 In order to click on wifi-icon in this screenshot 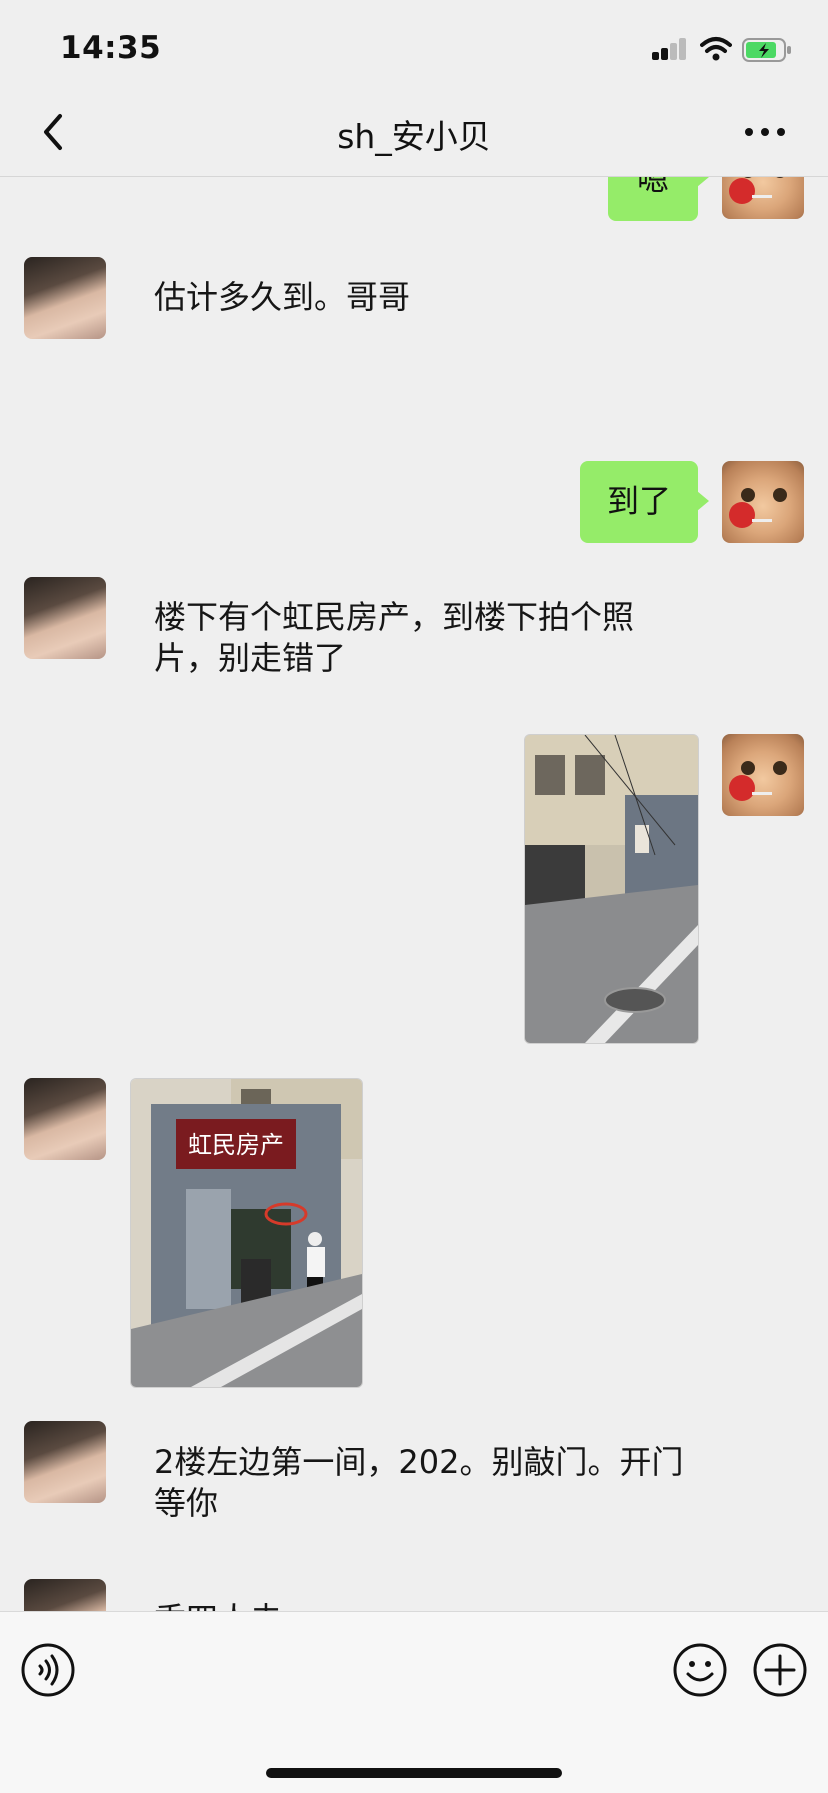, I will do `click(716, 49)`.